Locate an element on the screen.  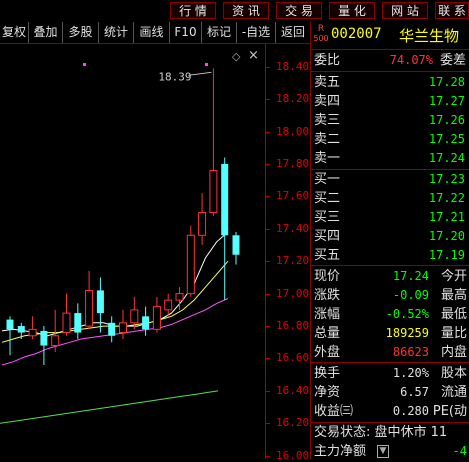
stat-0: 现价 17.24 今开 is located at coordinates (390, 276).